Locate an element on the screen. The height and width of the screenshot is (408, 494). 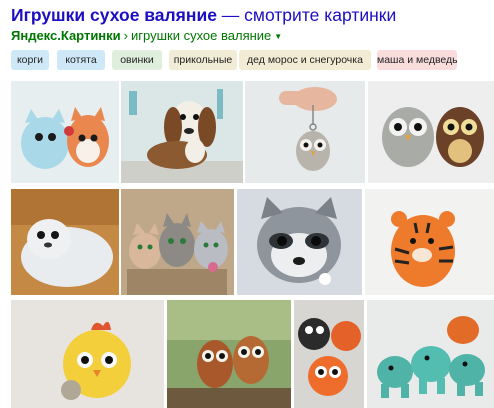
felted-kittens-image is located at coordinates (177, 242).